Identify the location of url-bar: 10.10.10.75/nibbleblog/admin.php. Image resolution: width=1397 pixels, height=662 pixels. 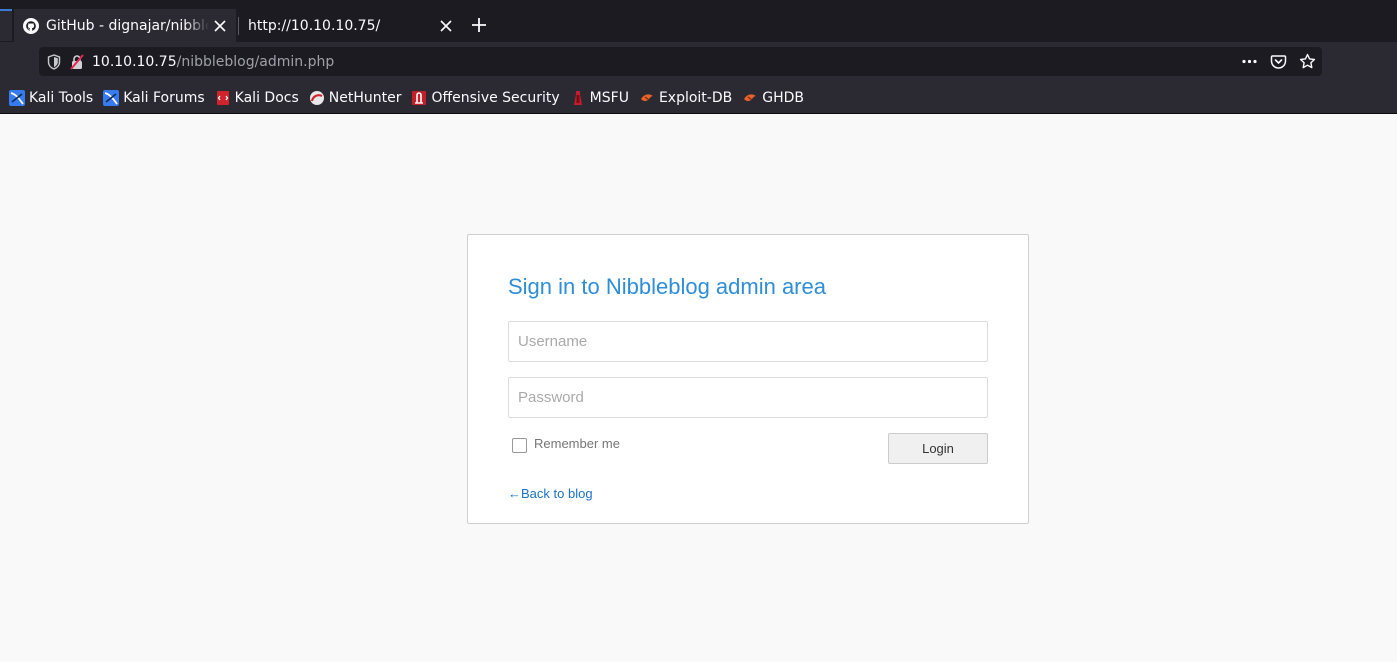
(680, 61).